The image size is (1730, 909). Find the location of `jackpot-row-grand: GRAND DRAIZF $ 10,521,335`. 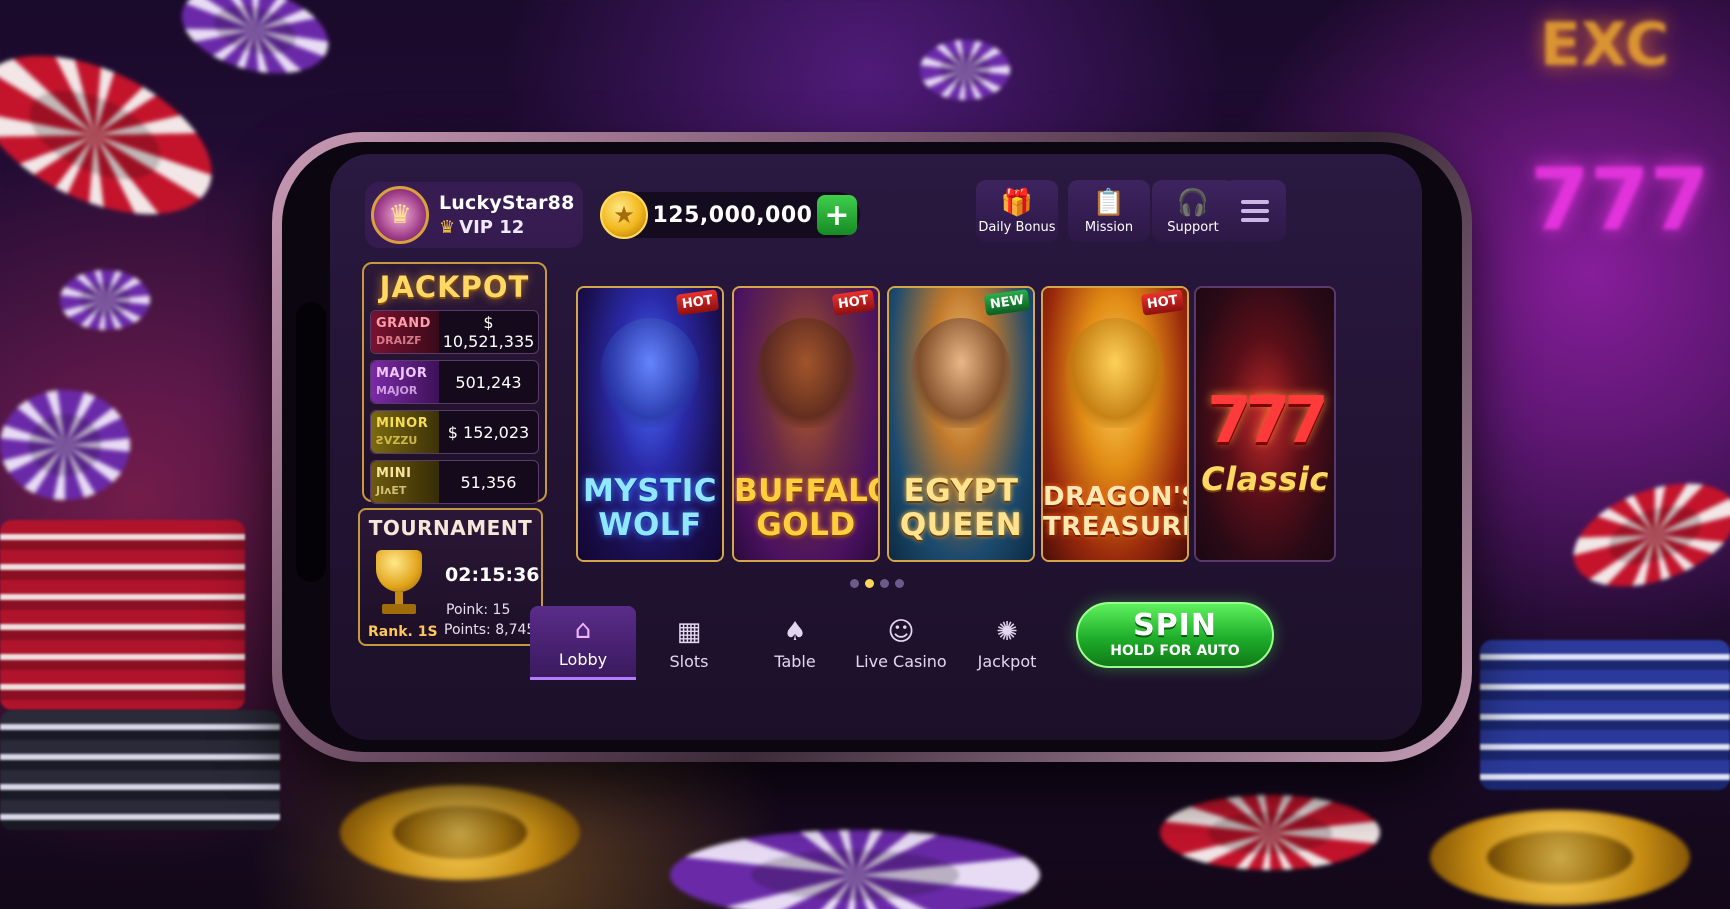

jackpot-row-grand: GRAND DRAIZF $ 10,521,335 is located at coordinates (454, 332).